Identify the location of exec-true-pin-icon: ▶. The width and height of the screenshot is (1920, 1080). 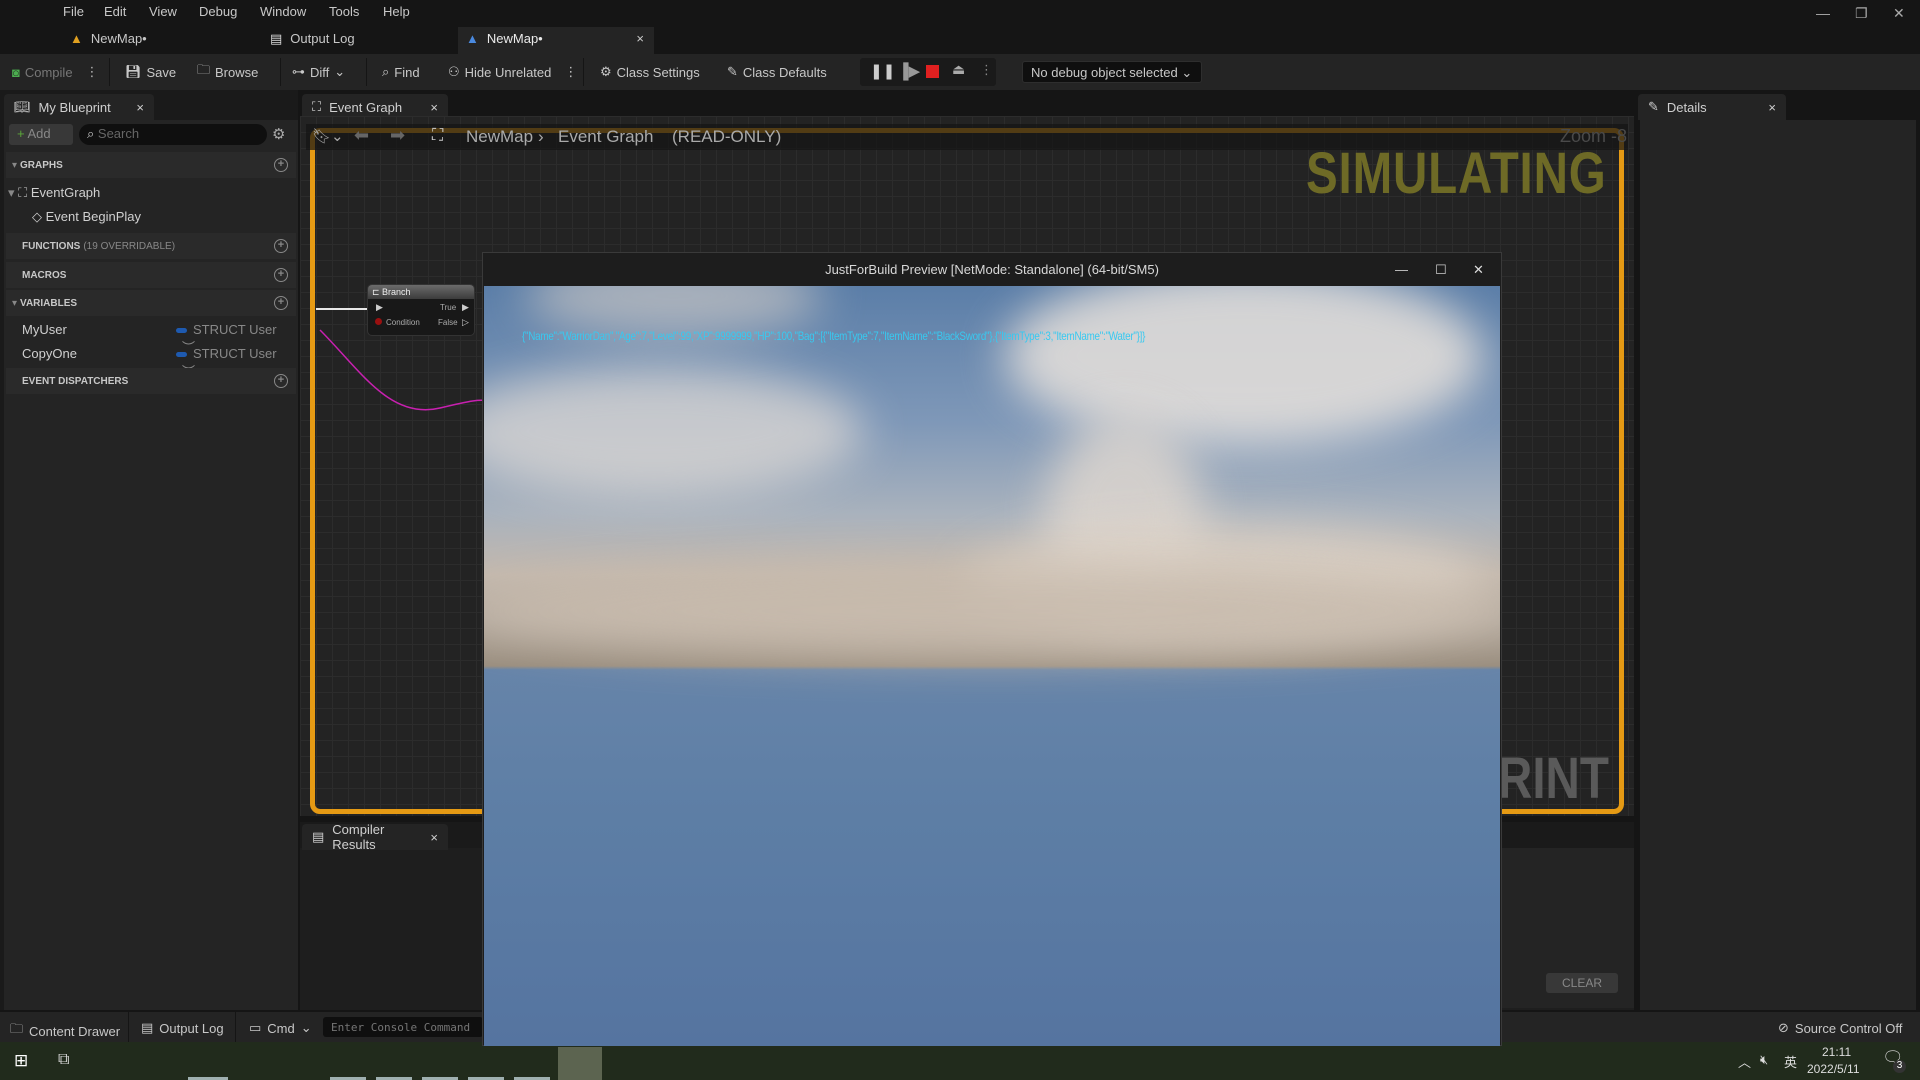
(465, 307).